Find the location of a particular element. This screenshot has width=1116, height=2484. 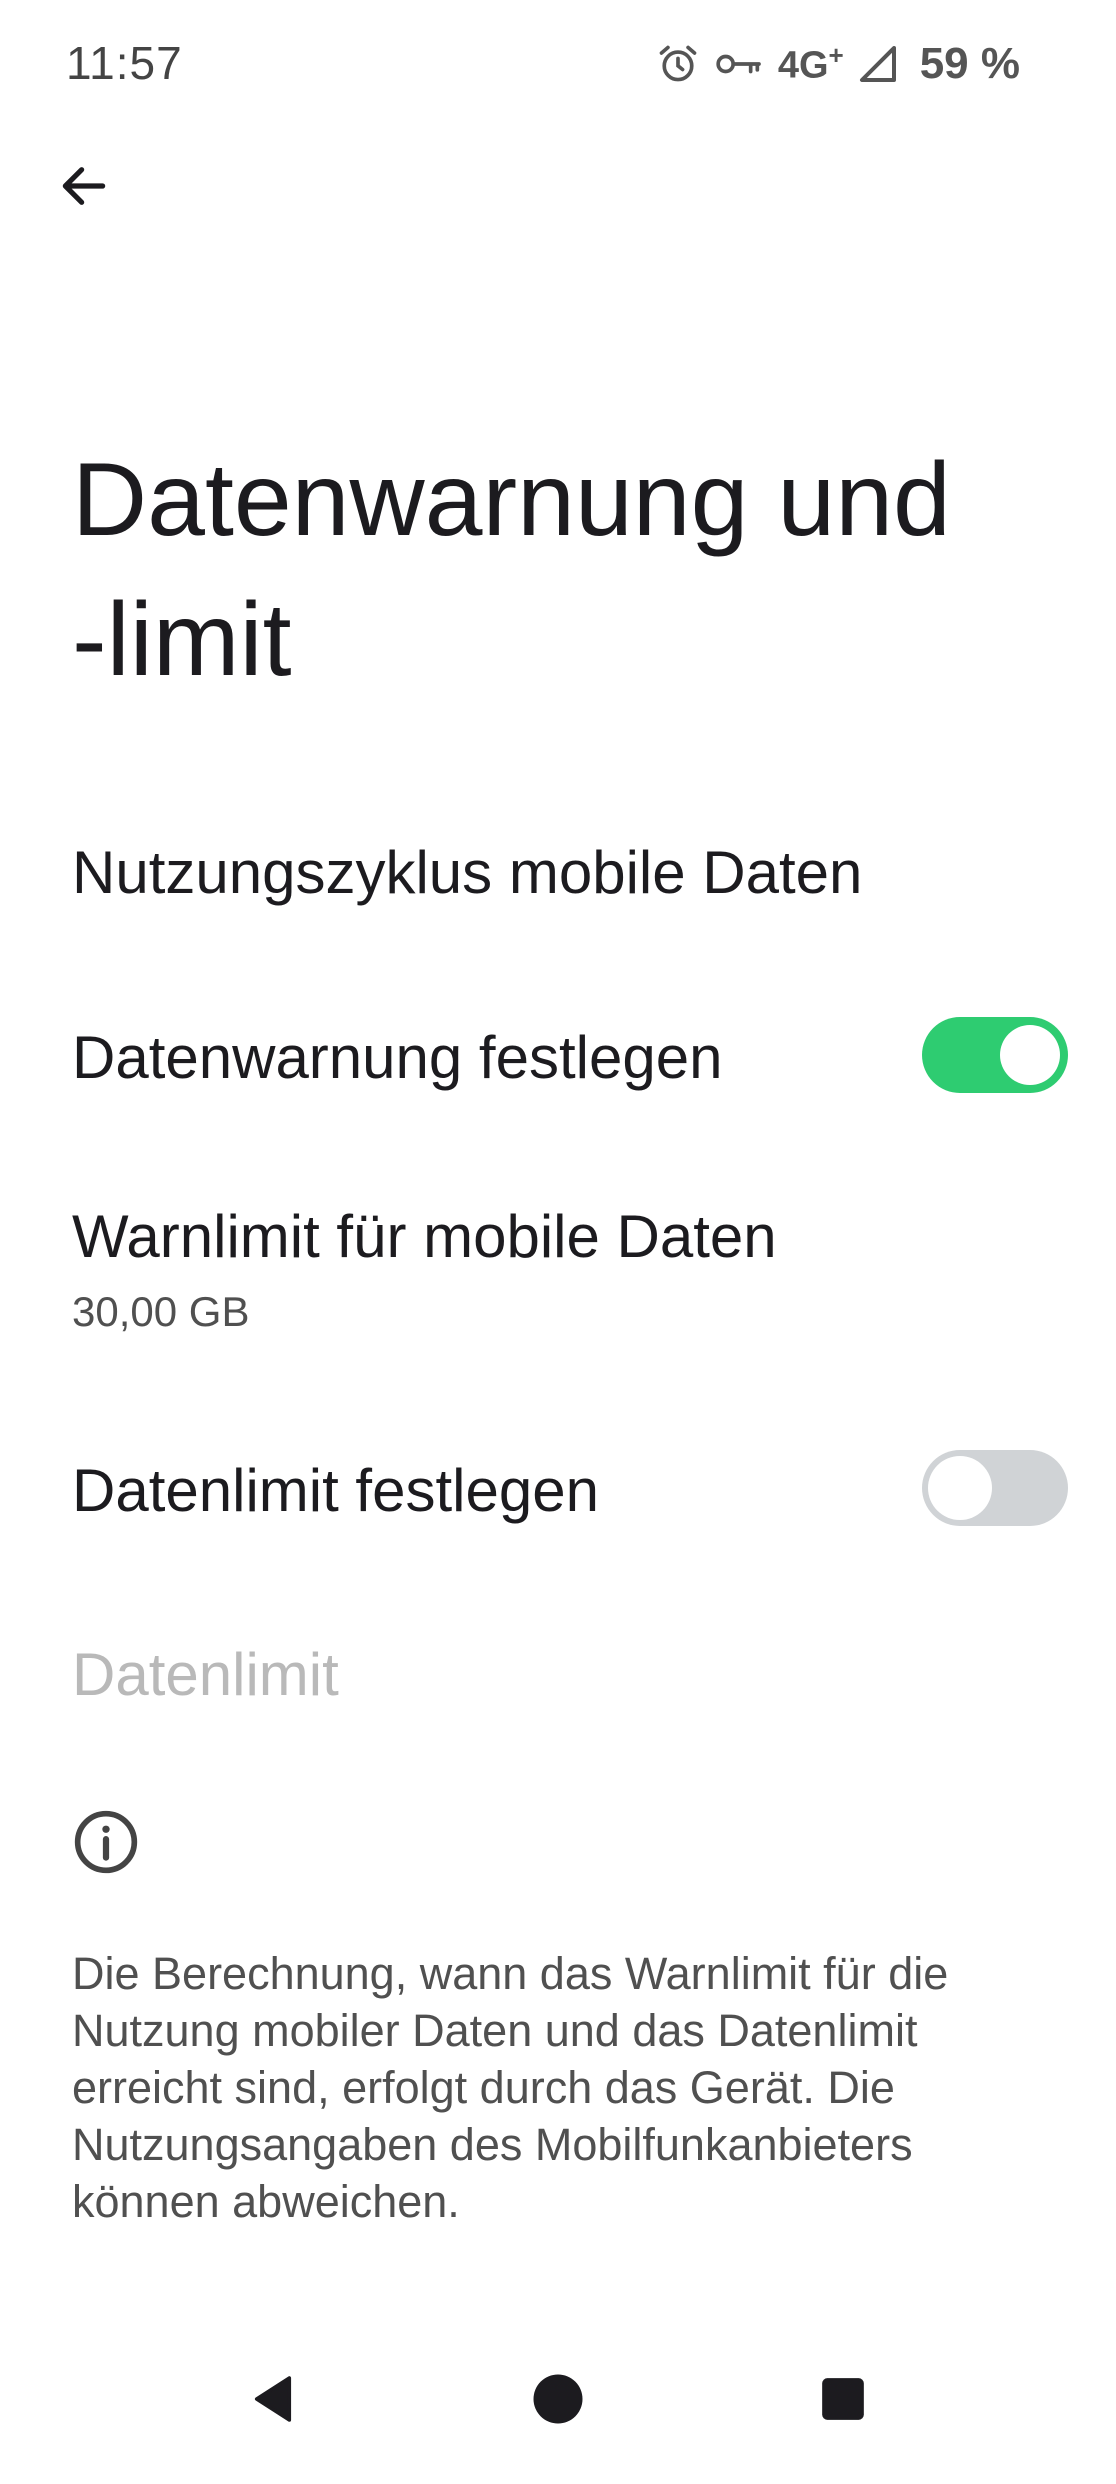

vpn-key-icon is located at coordinates (739, 64).